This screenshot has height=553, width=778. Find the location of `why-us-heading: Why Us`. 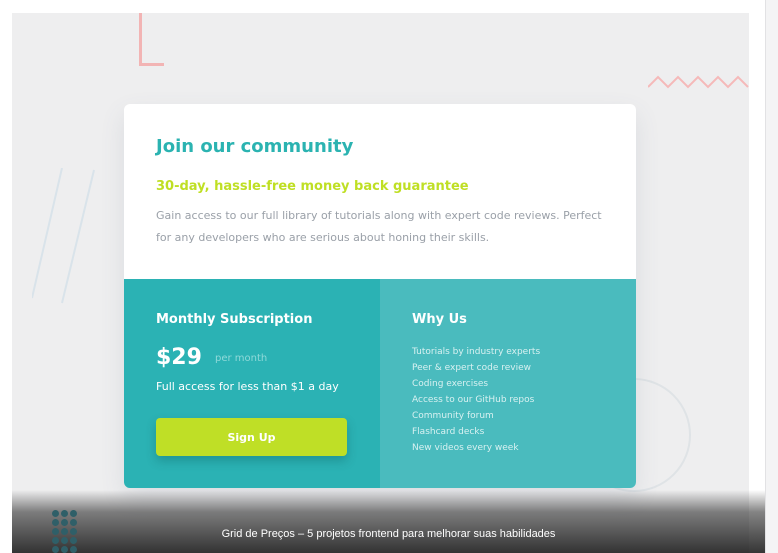

why-us-heading: Why Us is located at coordinates (439, 319).